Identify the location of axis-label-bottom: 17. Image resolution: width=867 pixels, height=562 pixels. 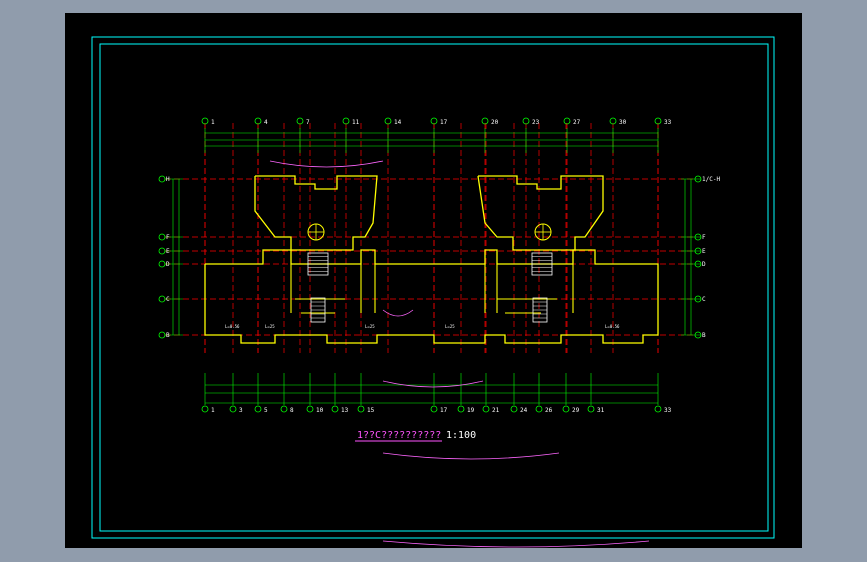
(444, 410).